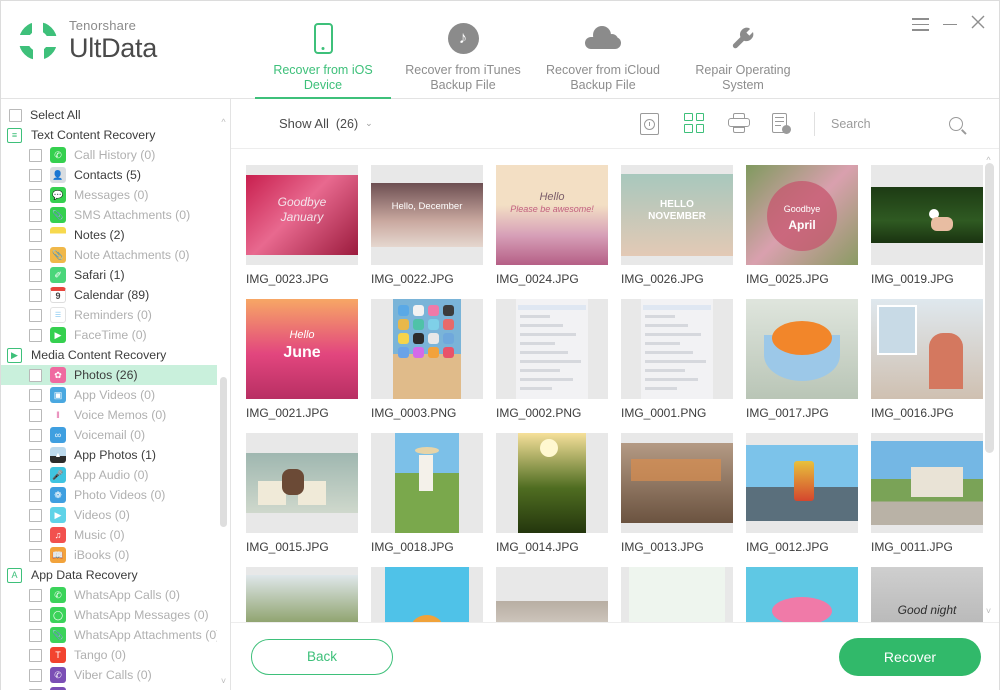 The height and width of the screenshot is (690, 1000). What do you see at coordinates (109, 255) in the screenshot?
I see `sidebar-item-note-attachment: 📎 Note Attachments (0)` at bounding box center [109, 255].